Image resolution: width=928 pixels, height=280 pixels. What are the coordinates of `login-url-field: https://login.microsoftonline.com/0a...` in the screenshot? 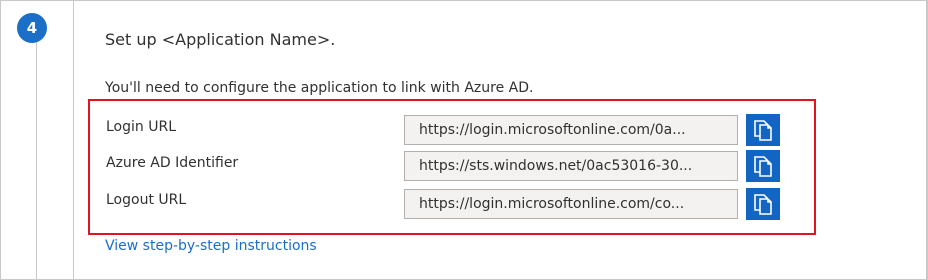 It's located at (571, 130).